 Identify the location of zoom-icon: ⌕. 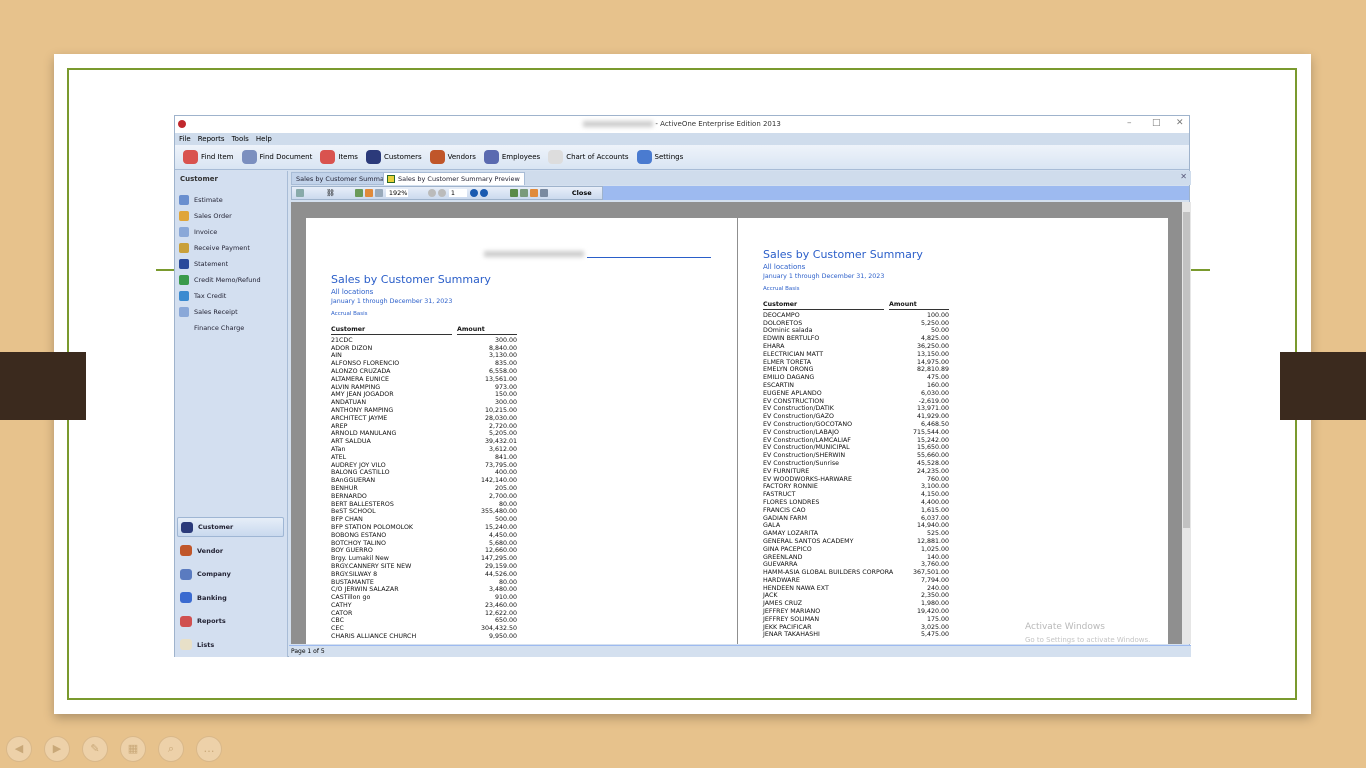
(171, 749).